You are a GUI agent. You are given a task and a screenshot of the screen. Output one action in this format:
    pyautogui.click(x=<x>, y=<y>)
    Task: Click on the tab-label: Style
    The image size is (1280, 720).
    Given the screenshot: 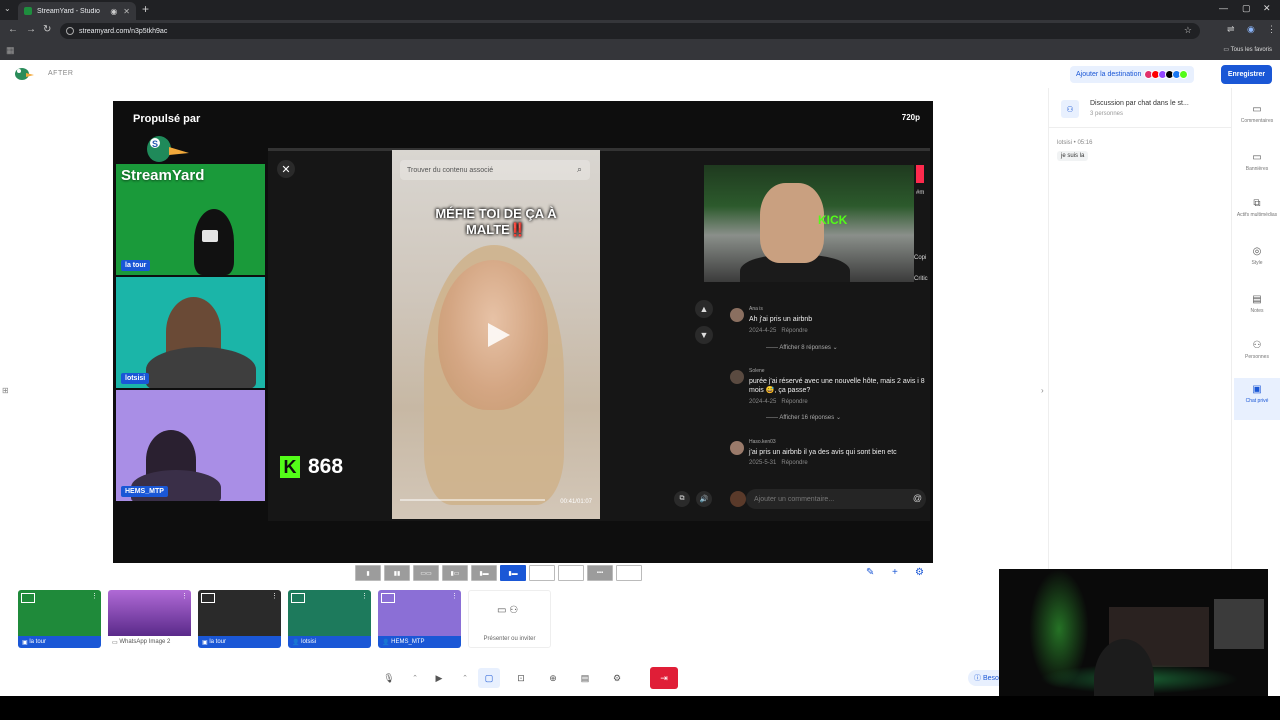 What is the action you would take?
    pyautogui.click(x=1257, y=263)
    